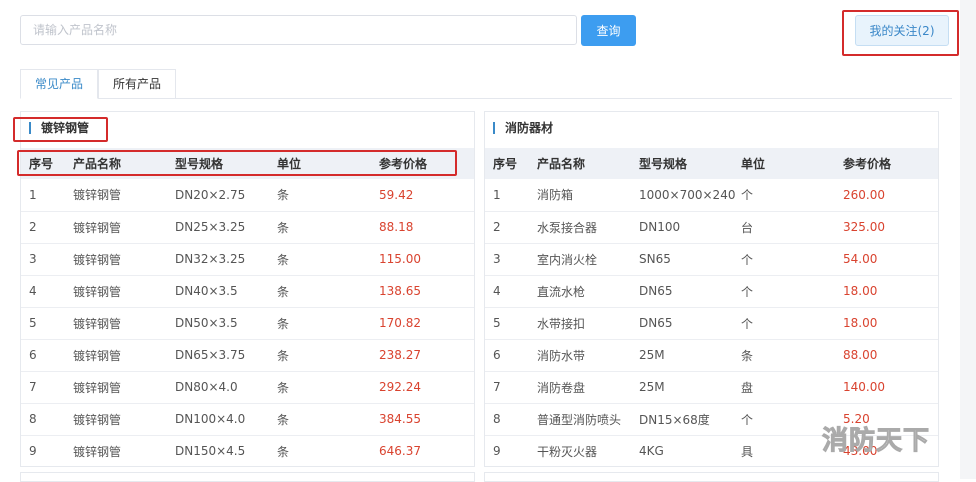 The width and height of the screenshot is (976, 482). What do you see at coordinates (426, 259) in the screenshot?
I see `reference-price: 115.00` at bounding box center [426, 259].